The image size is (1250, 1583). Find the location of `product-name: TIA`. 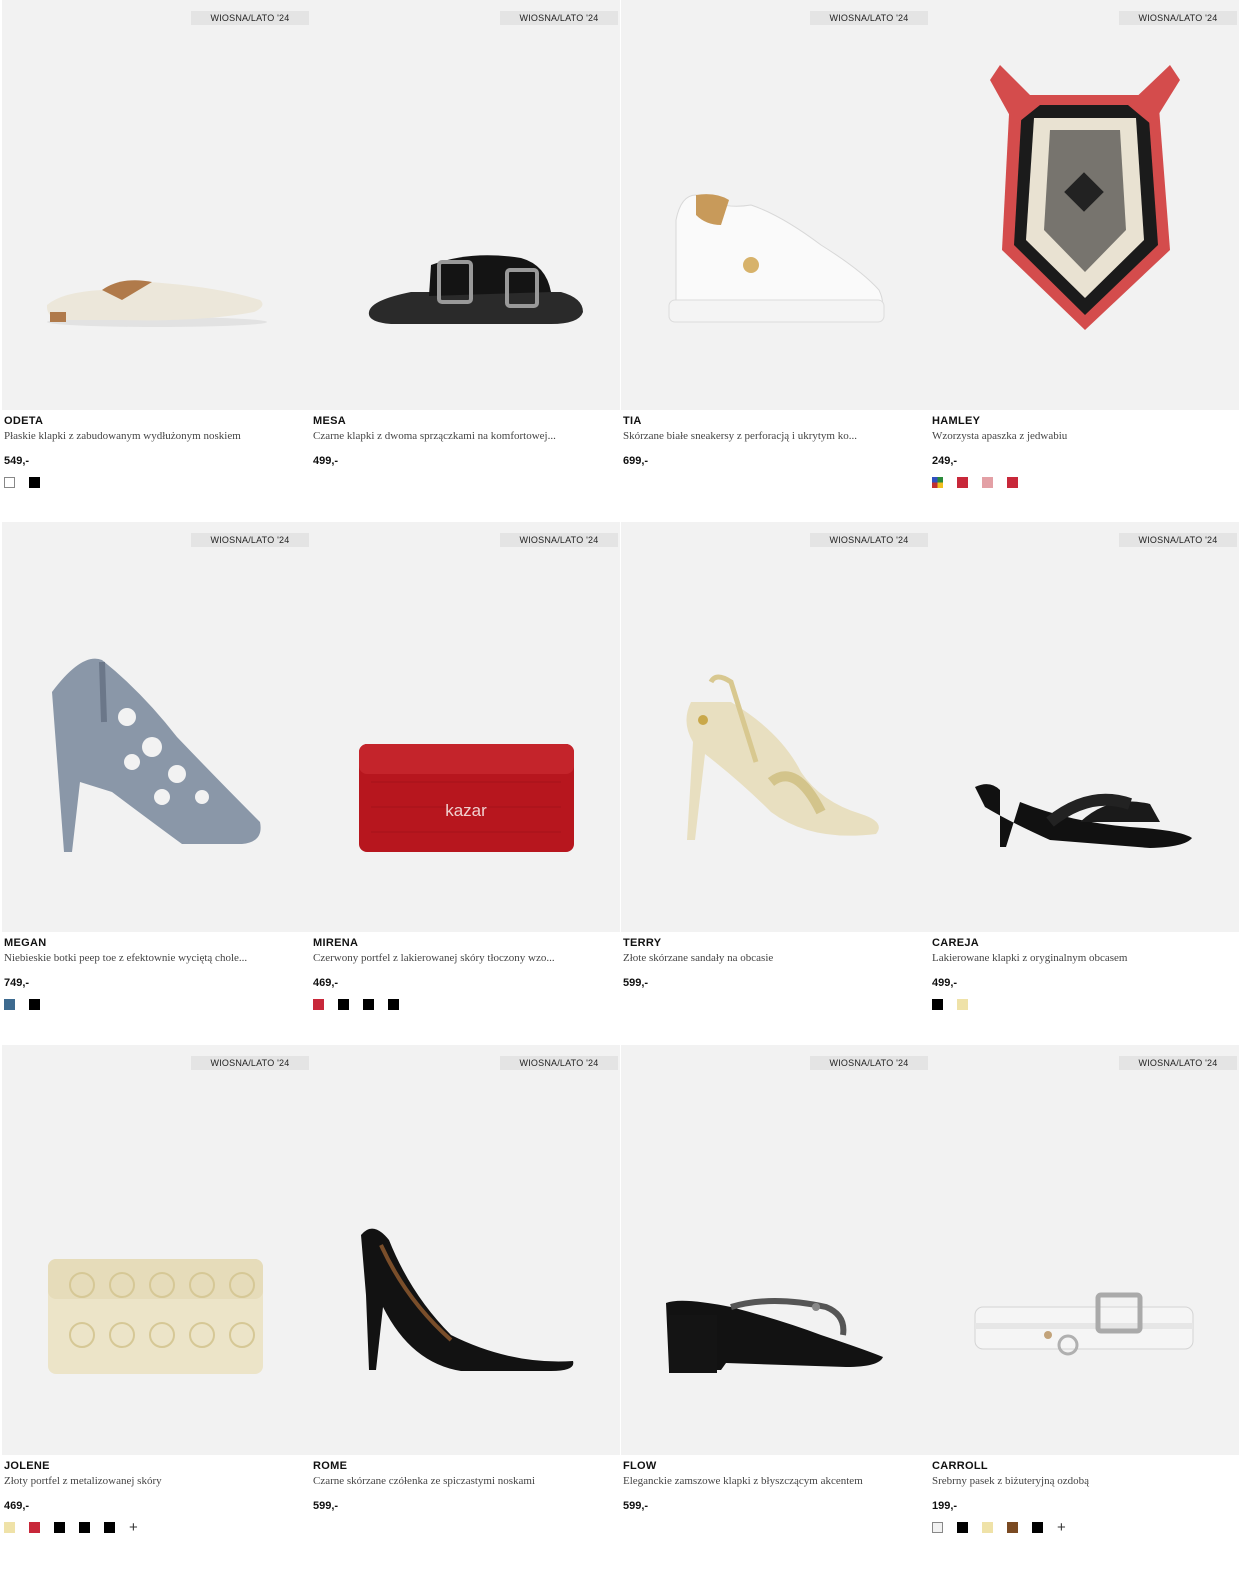

product-name: TIA is located at coordinates (632, 421).